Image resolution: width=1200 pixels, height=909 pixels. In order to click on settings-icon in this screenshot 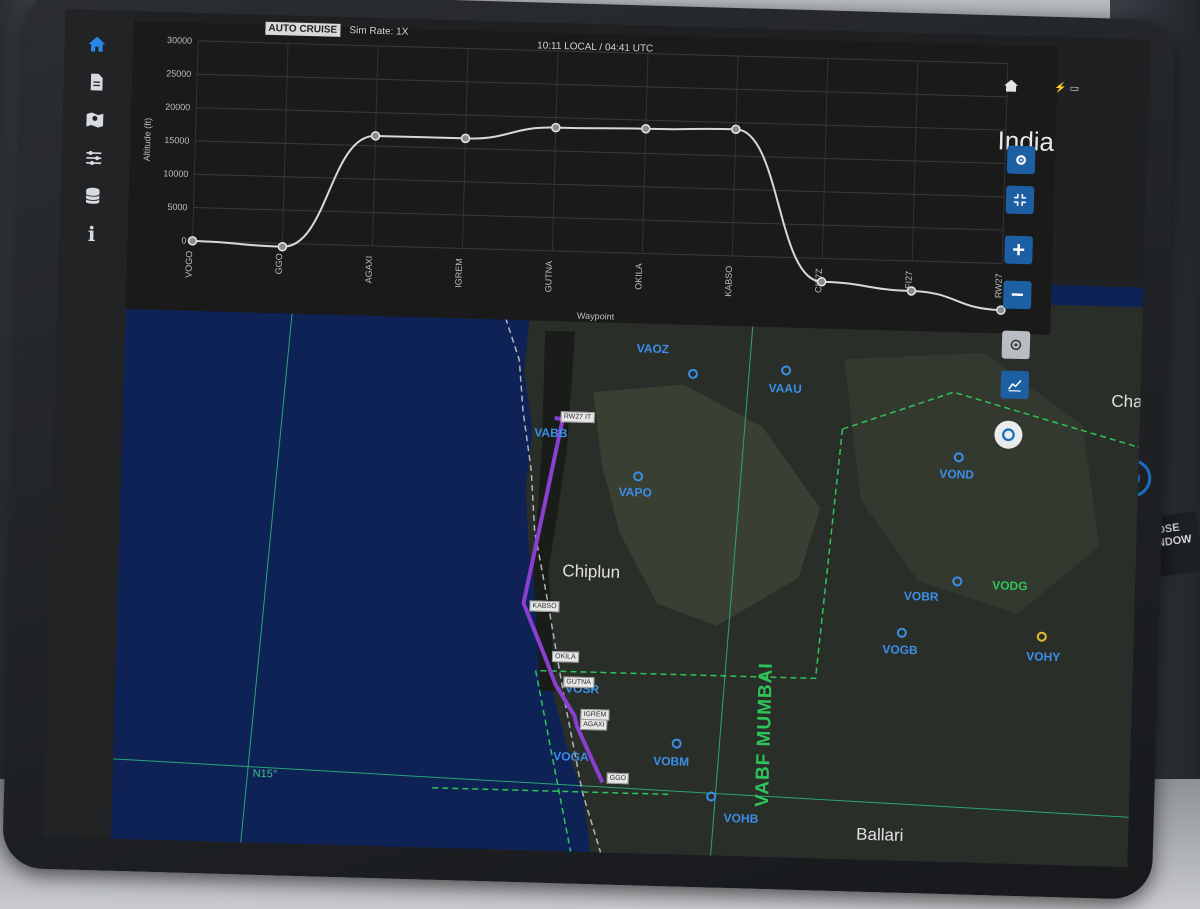, I will do `click(1021, 160)`.